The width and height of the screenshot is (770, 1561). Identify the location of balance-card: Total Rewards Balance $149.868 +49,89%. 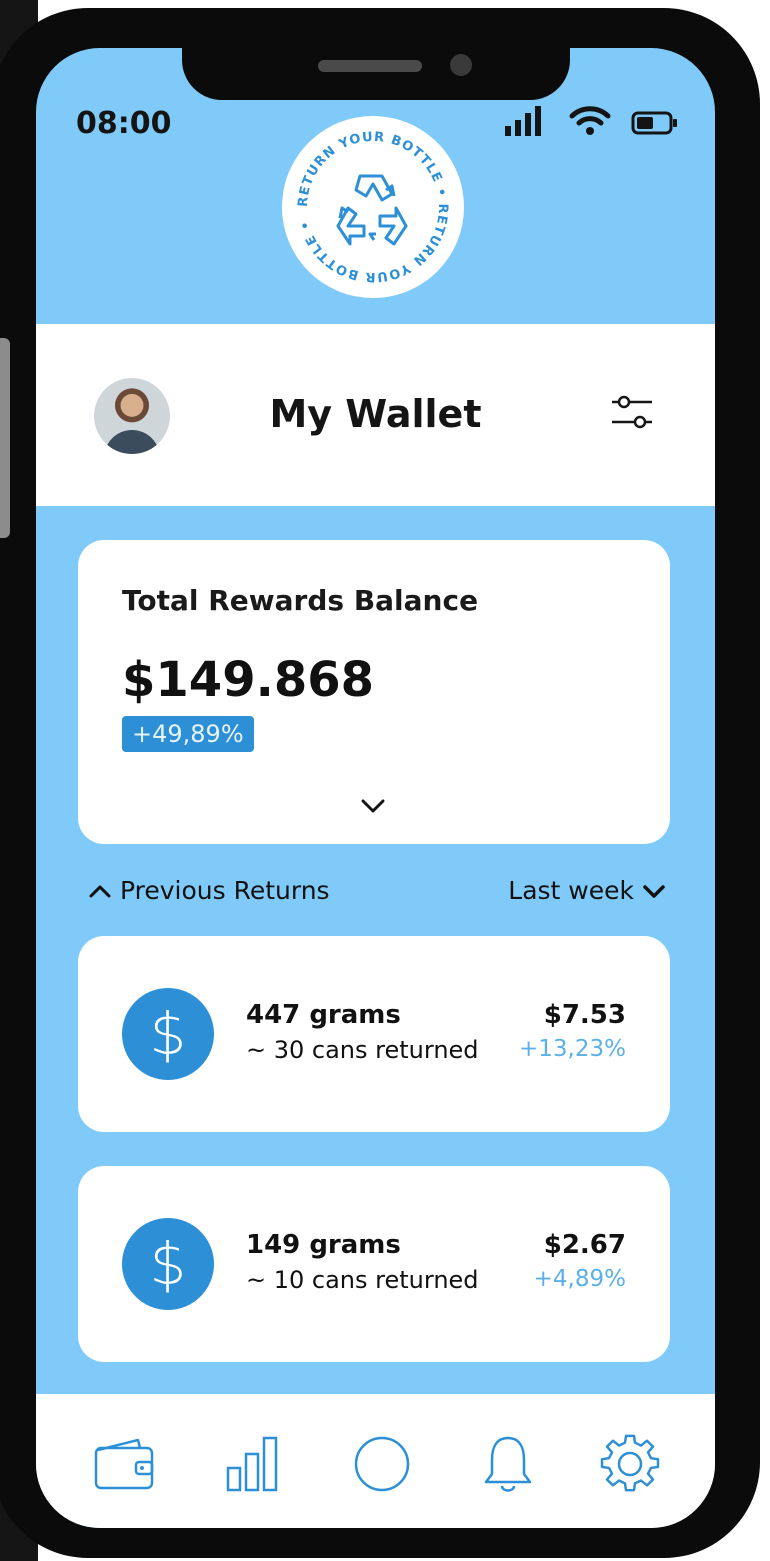
(374, 692).